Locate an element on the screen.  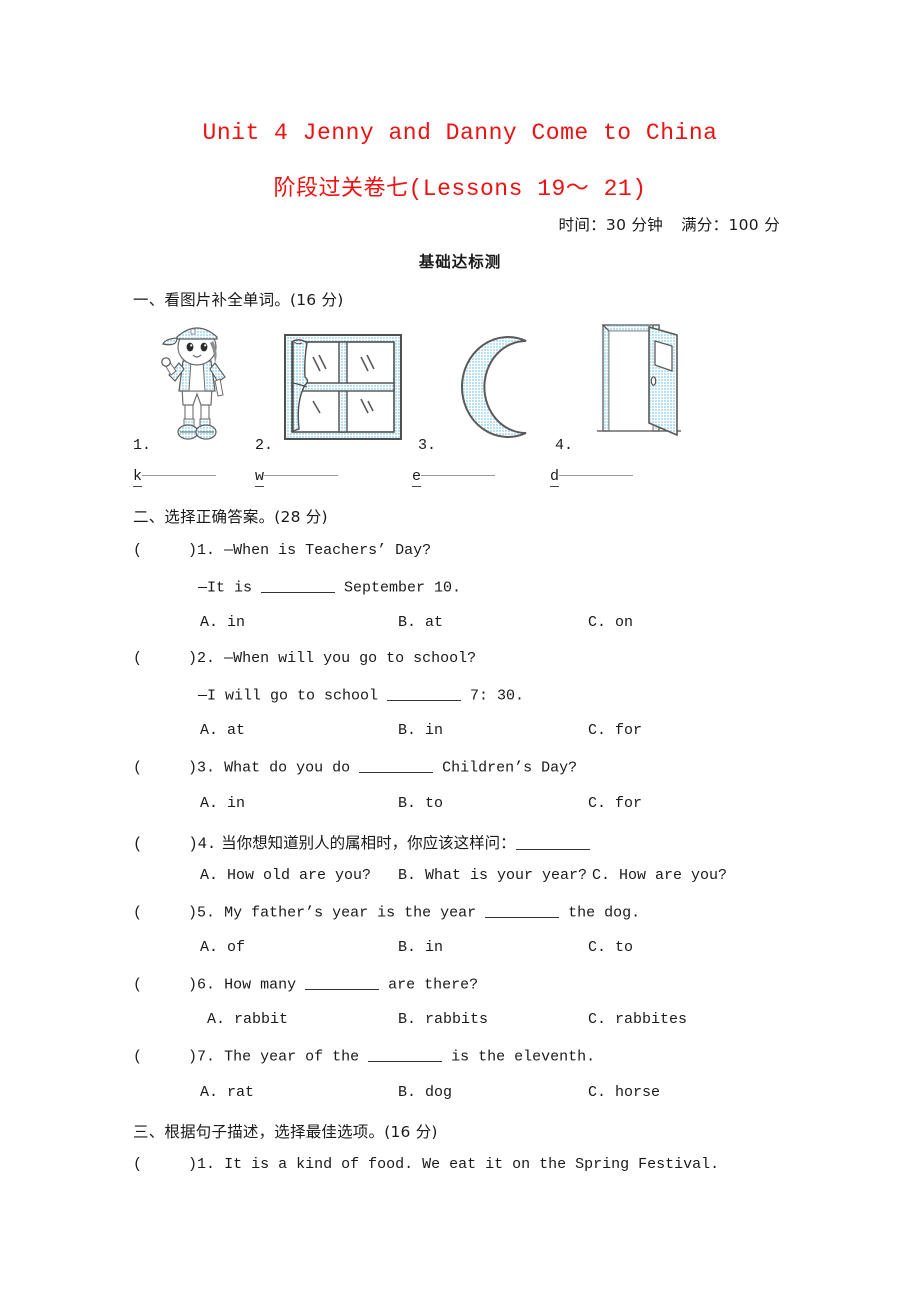
question-2-5-option-c: C. to is located at coordinates (610, 947).